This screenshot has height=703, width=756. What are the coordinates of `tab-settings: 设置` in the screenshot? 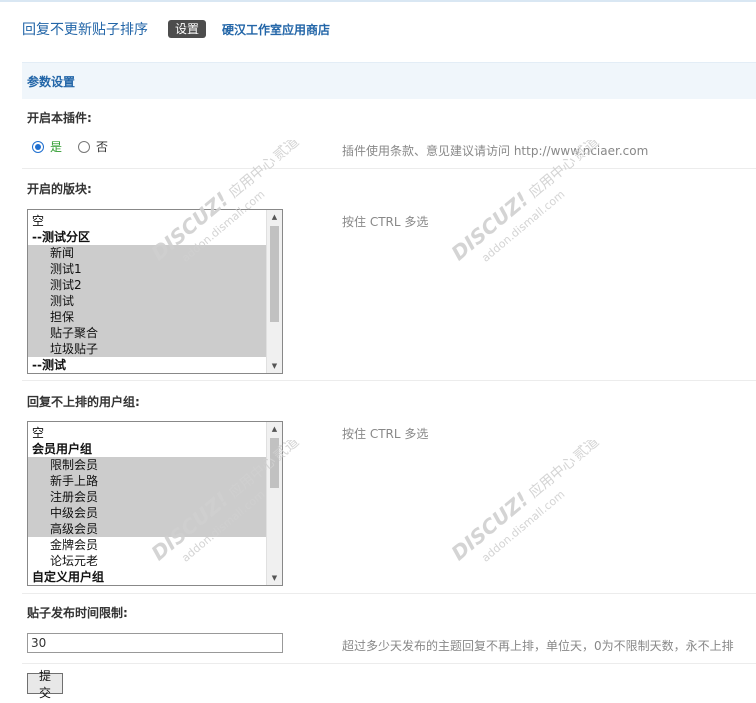 It's located at (187, 29).